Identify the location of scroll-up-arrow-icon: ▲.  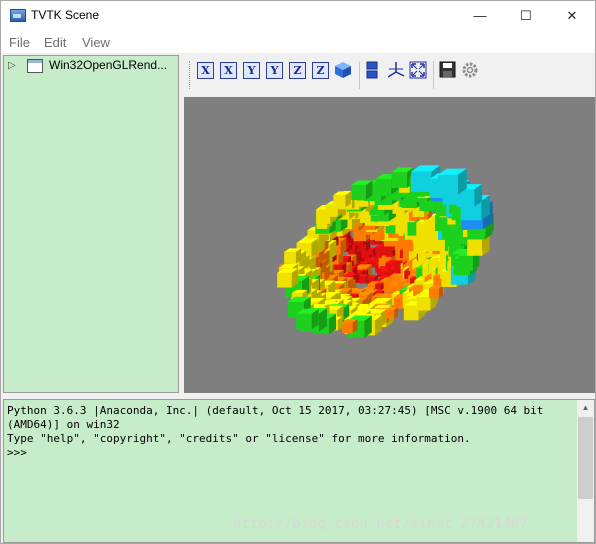
(585, 408).